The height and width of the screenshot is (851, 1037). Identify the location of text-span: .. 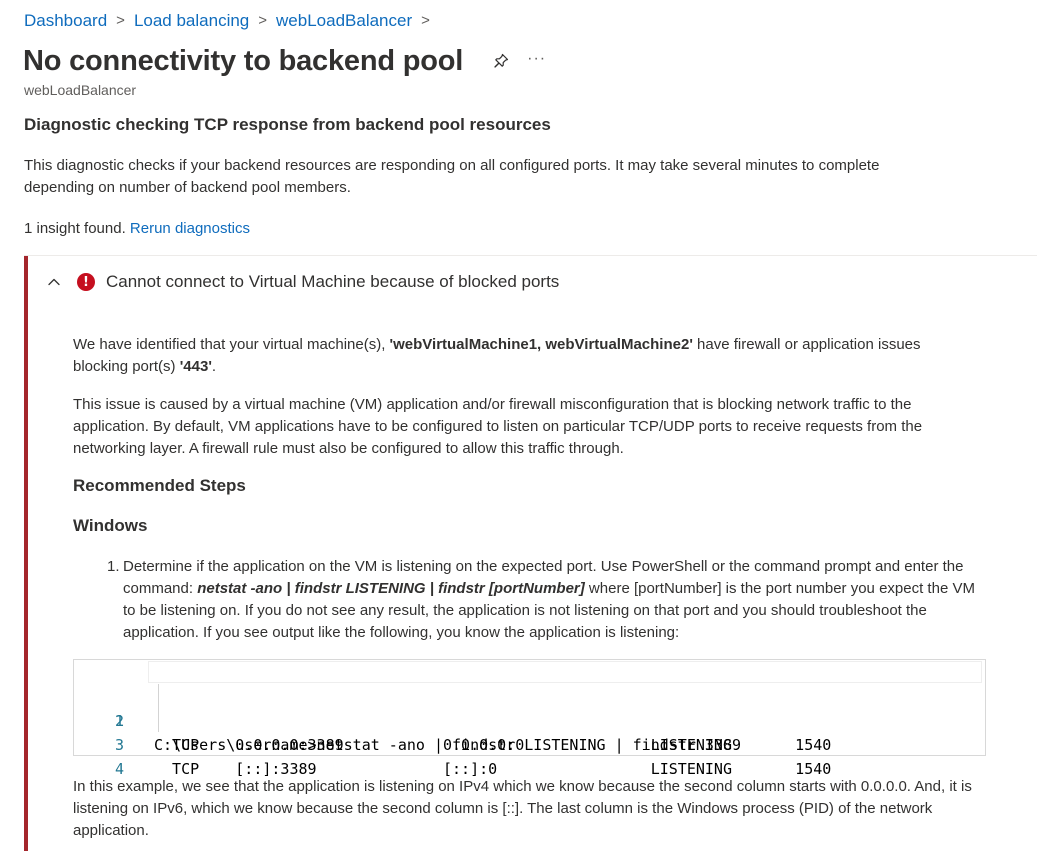
(214, 366).